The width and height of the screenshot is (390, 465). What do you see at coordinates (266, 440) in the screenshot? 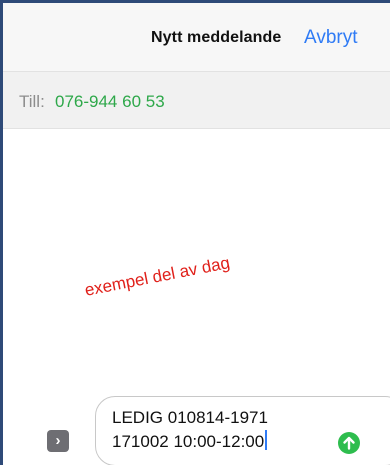
I see `text-cursor` at bounding box center [266, 440].